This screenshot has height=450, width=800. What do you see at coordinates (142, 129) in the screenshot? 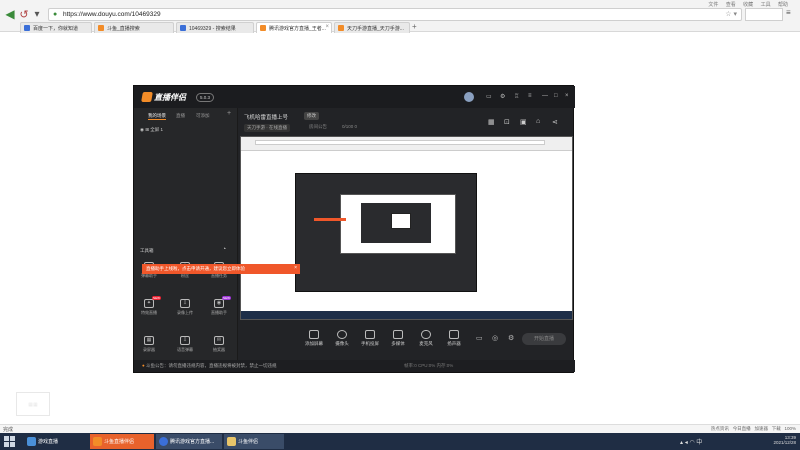
I see `eye-icon: ◉` at bounding box center [142, 129].